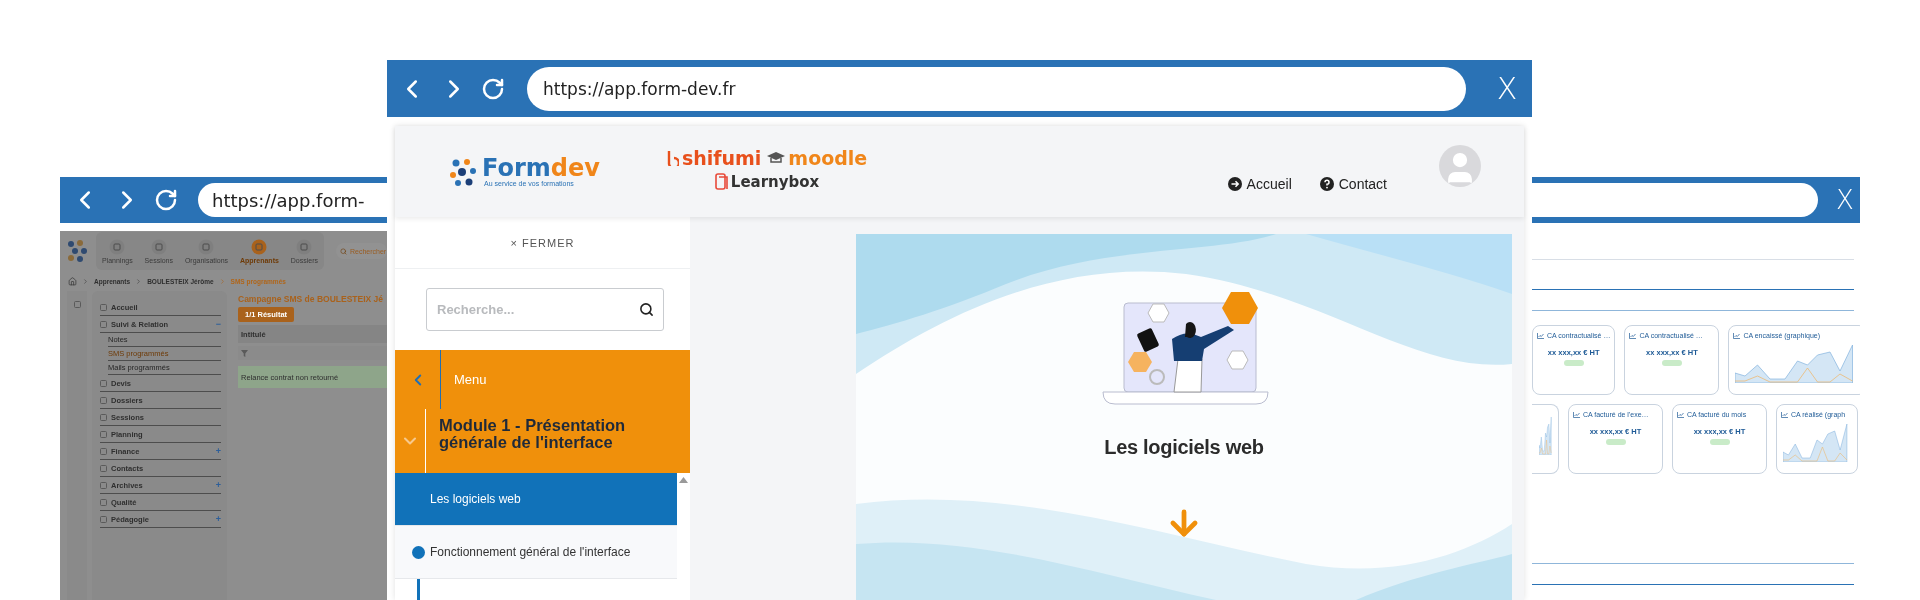 The height and width of the screenshot is (600, 1920). I want to click on partner-logo: Learnybox, so click(767, 181).